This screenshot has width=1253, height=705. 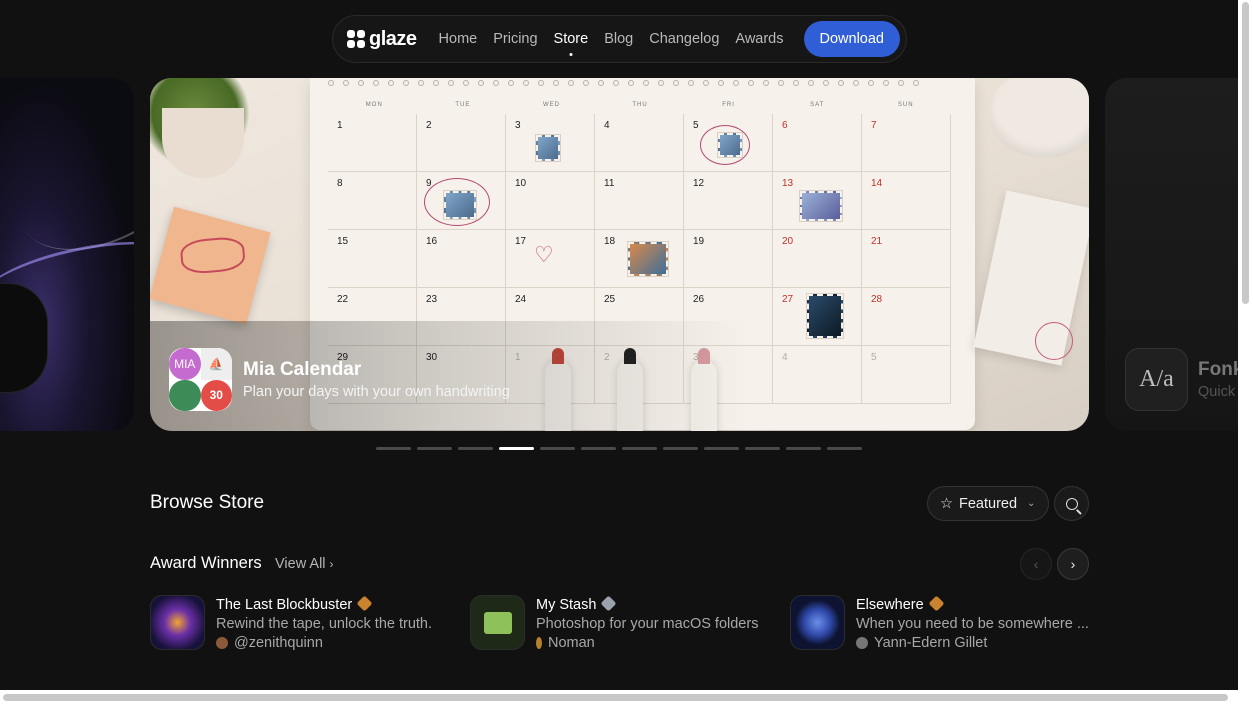 What do you see at coordinates (544, 254) in the screenshot?
I see `heart-doodle: ♡` at bounding box center [544, 254].